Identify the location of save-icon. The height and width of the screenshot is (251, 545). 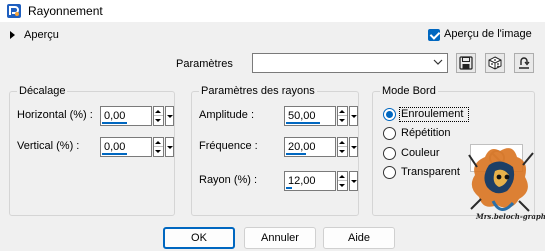
(466, 63).